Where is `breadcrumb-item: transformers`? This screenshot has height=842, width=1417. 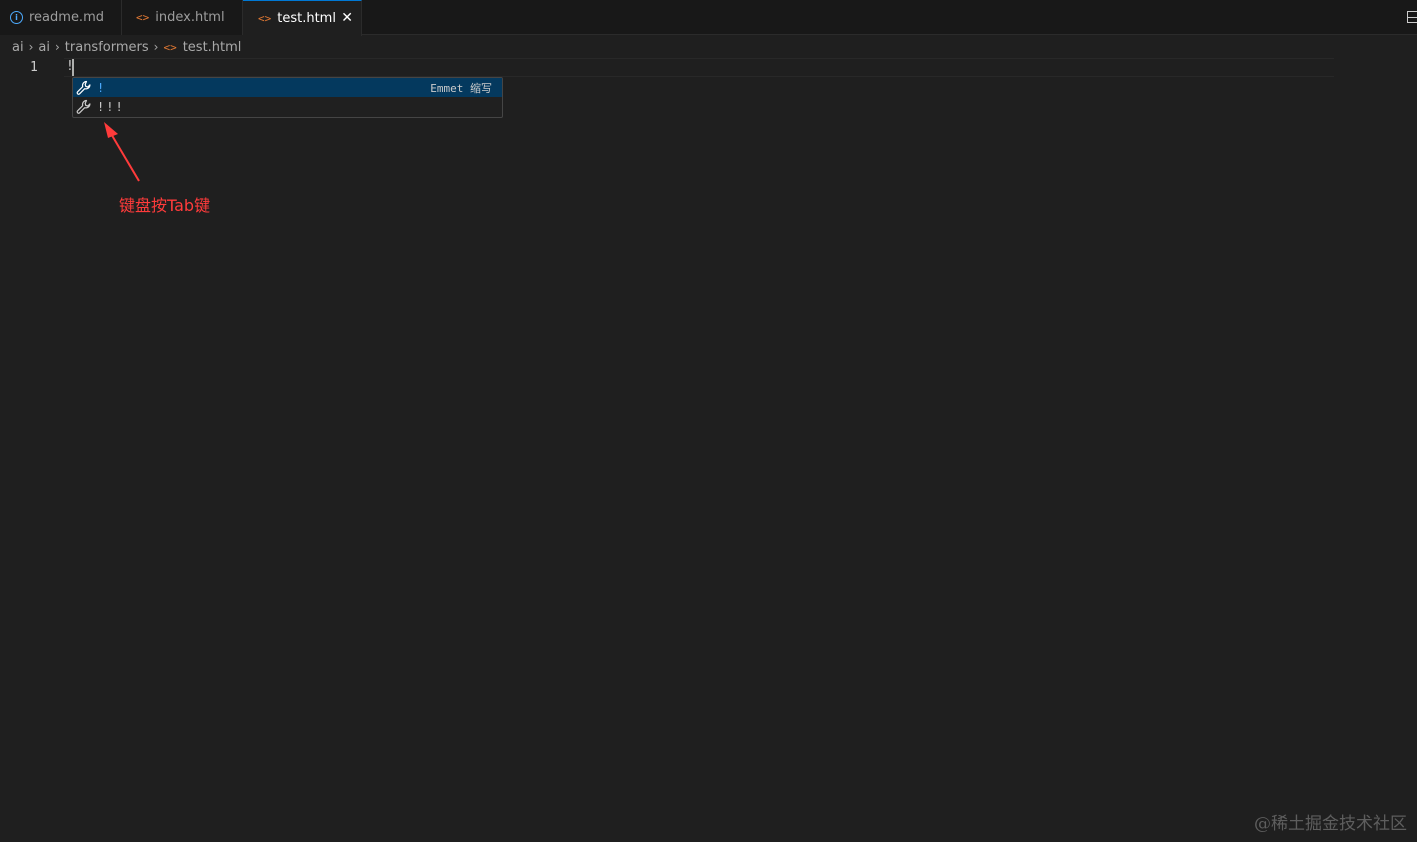 breadcrumb-item: transformers is located at coordinates (107, 47).